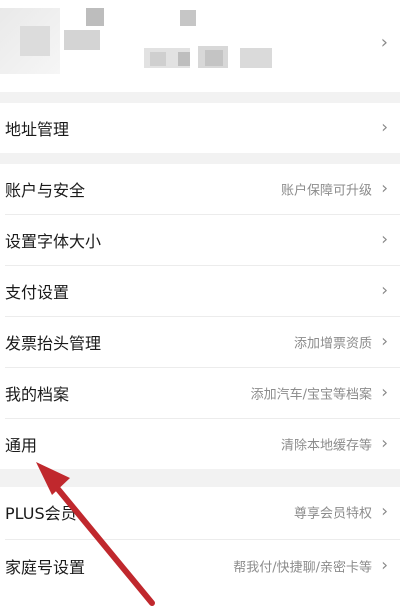  Describe the element at coordinates (200, 393) in the screenshot. I see `menu-item-profile-records: 我的档案 添加汽车/宝宝等档案 ›` at that location.